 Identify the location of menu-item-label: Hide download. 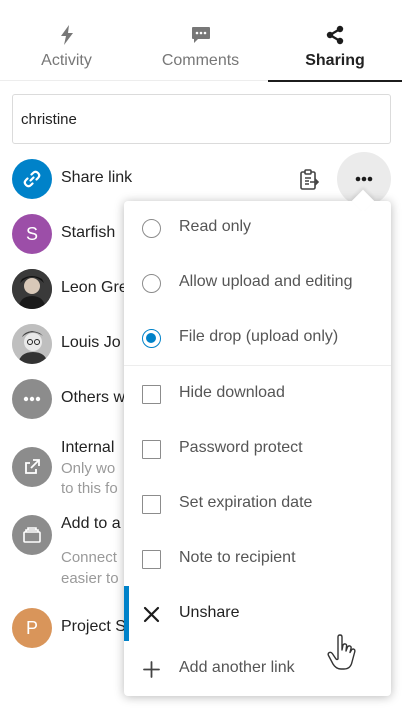
(232, 392).